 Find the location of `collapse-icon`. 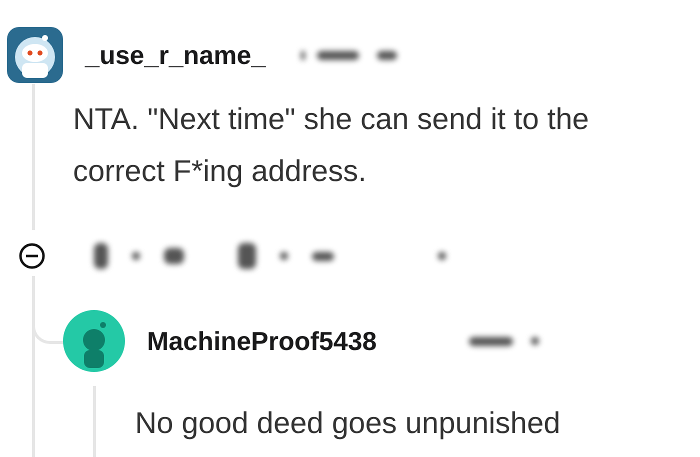

collapse-icon is located at coordinates (32, 256).